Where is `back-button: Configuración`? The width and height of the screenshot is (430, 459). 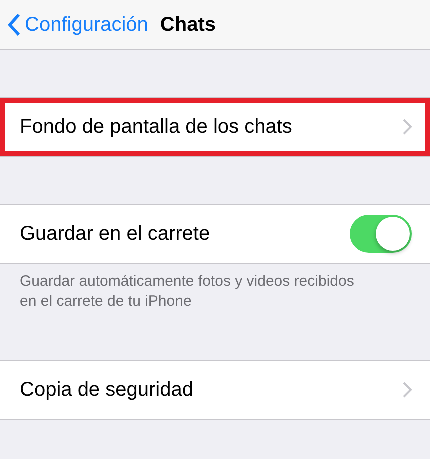 back-button: Configuración is located at coordinates (74, 25).